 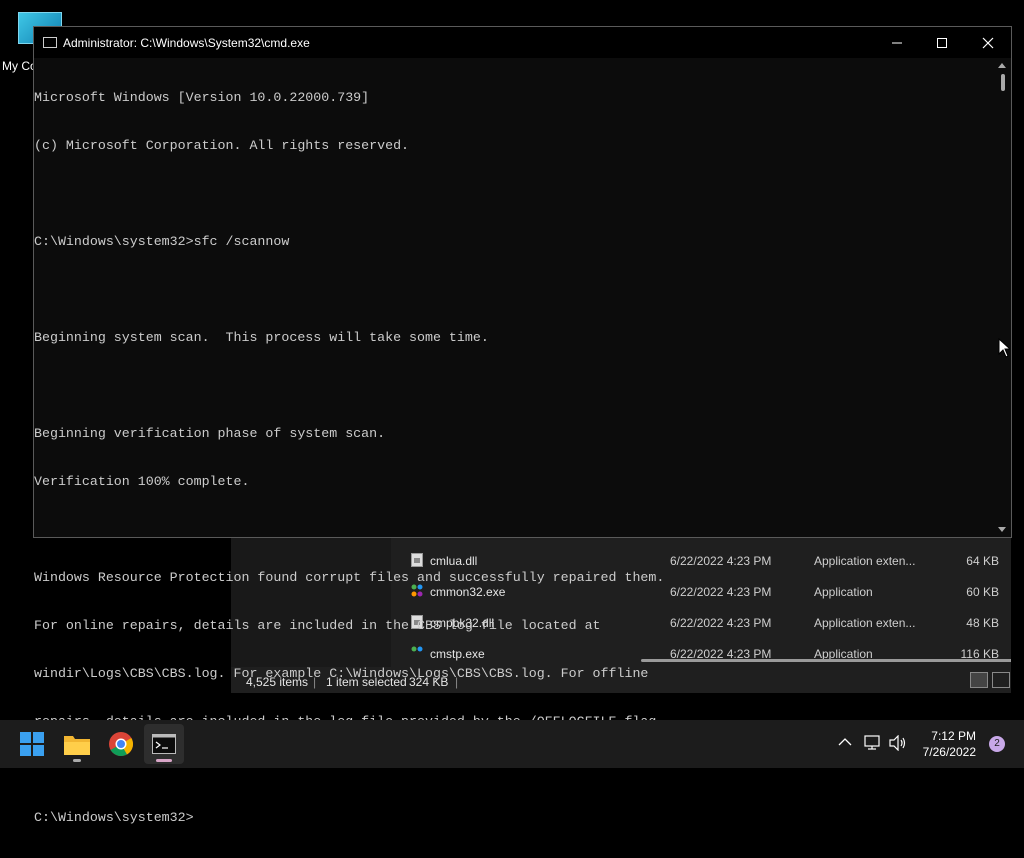 I want to click on terminal-taskbar-button, so click(x=164, y=744).